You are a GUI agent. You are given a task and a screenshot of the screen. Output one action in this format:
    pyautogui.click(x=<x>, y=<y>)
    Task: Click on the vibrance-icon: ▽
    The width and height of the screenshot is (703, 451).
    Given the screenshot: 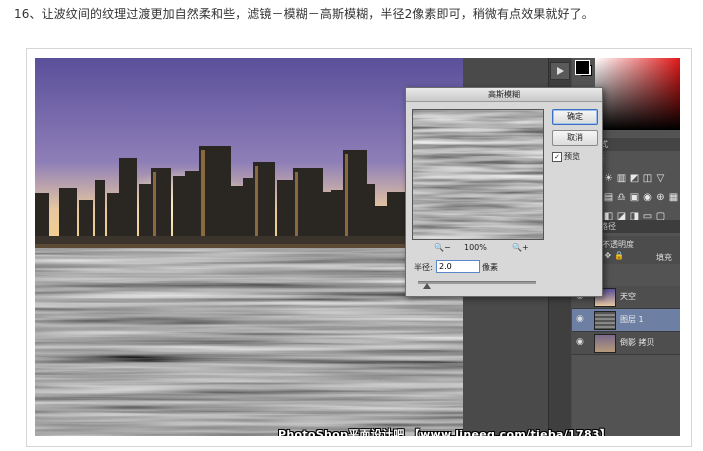 What is the action you would take?
    pyautogui.click(x=660, y=178)
    